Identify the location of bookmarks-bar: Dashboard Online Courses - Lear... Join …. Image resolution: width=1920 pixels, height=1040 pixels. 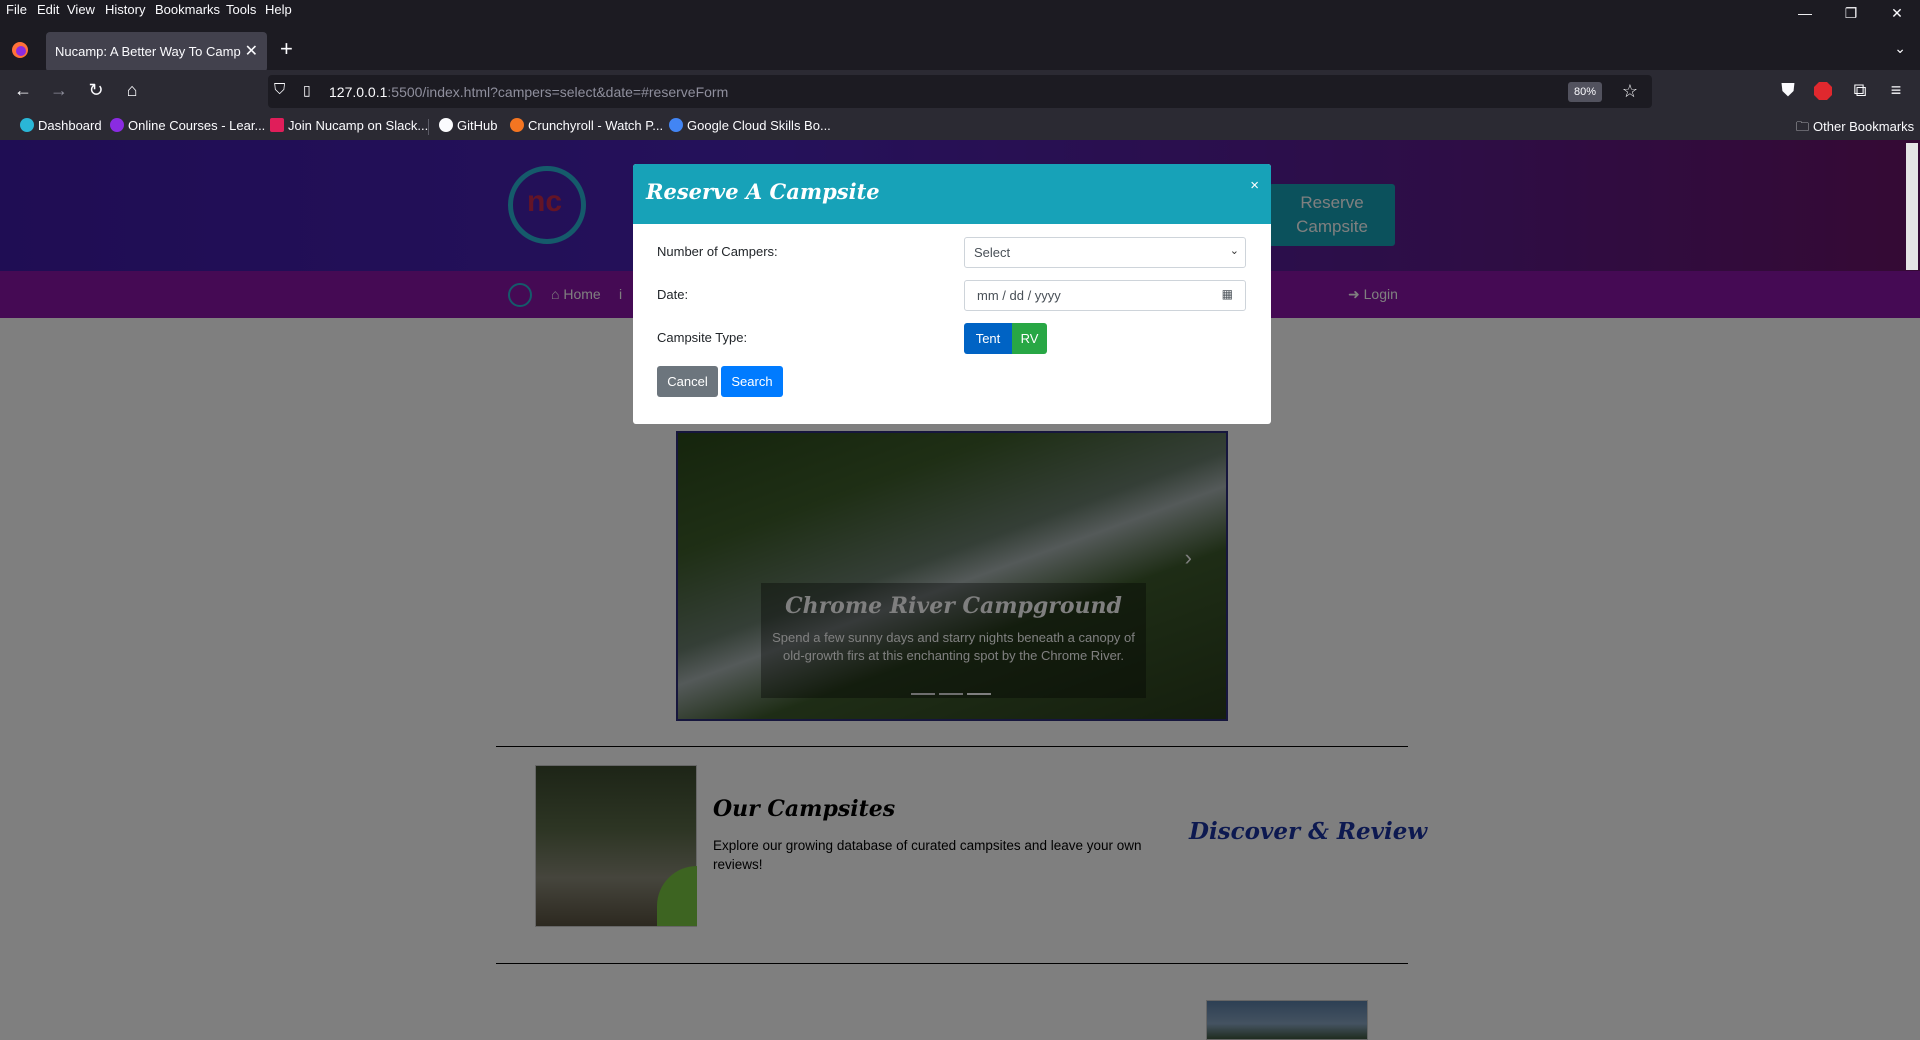
(960, 127).